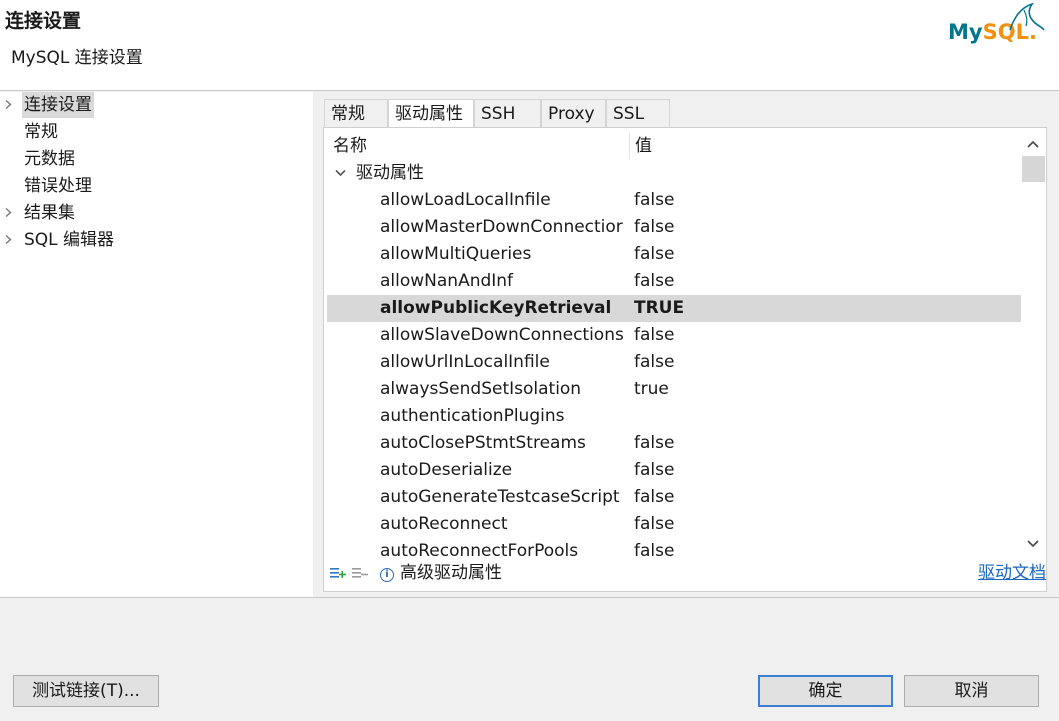 Image resolution: width=1059 pixels, height=721 pixels. I want to click on property-name: allowUrlInLocalInfile, so click(465, 362).